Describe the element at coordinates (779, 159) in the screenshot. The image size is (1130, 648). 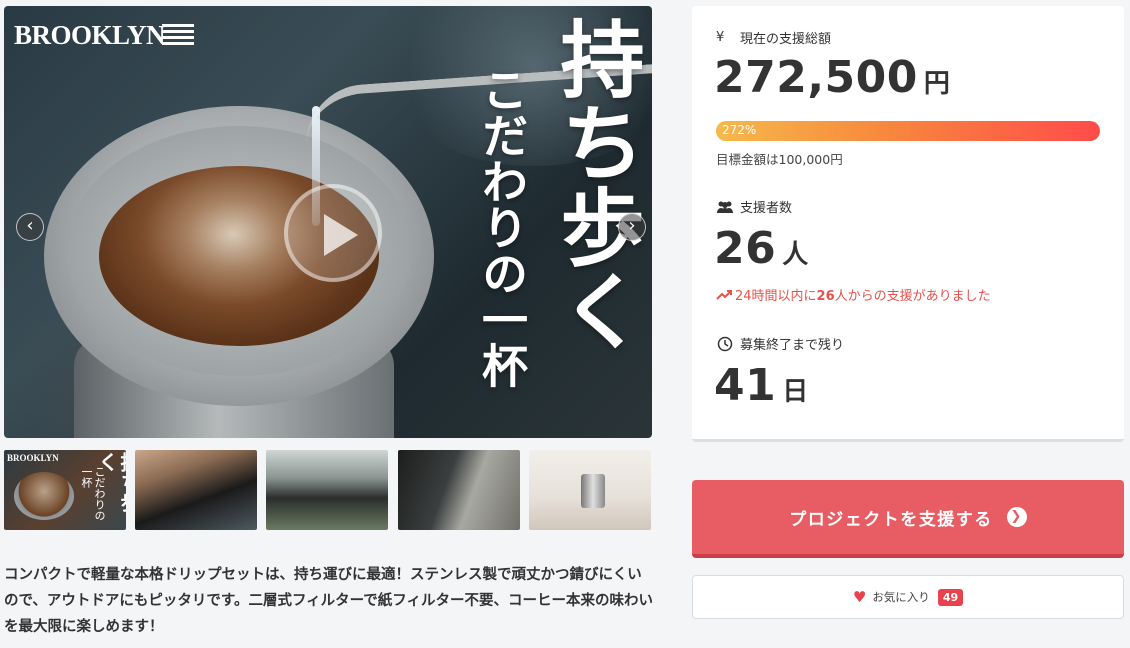
I see `goal-amount-text: 目標金額は100,000円` at that location.